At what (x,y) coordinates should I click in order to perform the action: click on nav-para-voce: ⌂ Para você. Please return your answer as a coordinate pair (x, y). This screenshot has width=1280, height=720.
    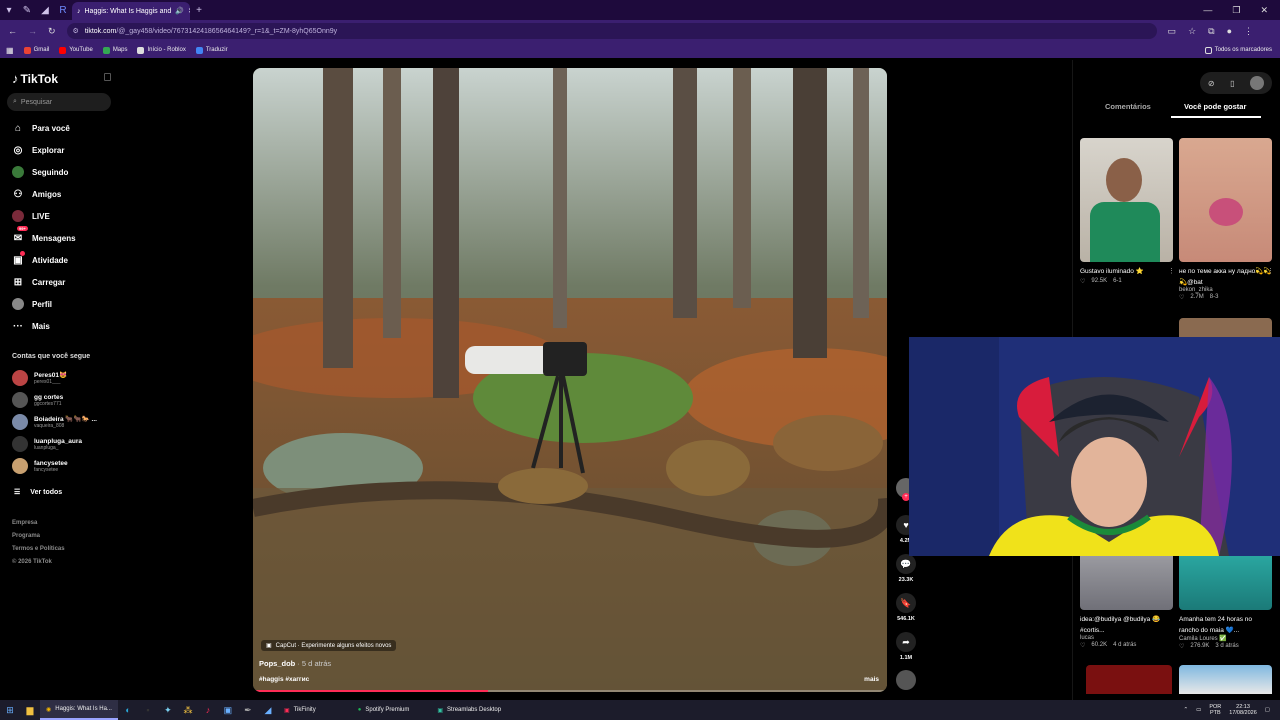
    Looking at the image, I should click on (62, 128).